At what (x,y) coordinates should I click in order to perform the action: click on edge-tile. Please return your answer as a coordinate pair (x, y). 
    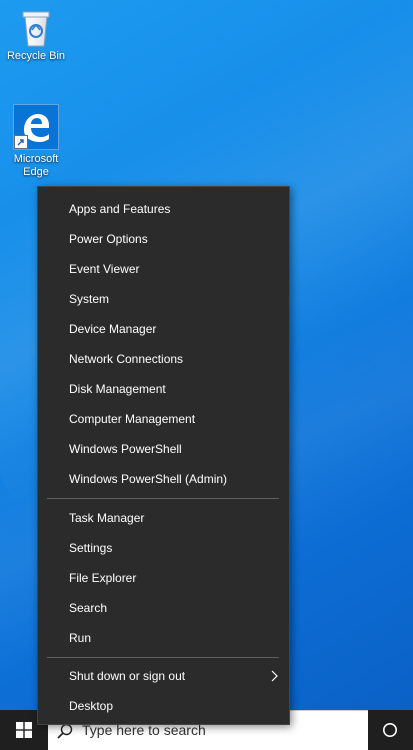
    Looking at the image, I should click on (36, 127).